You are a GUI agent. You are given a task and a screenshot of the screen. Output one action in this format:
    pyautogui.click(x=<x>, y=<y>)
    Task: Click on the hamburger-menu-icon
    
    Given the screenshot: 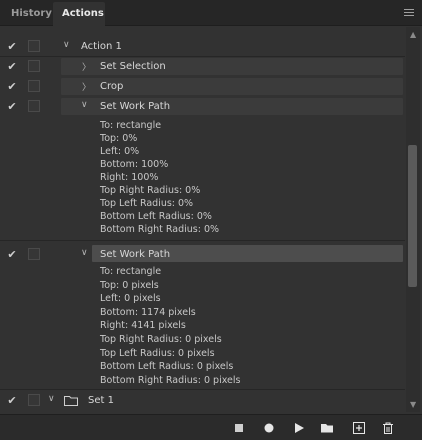 What is the action you would take?
    pyautogui.click(x=409, y=13)
    